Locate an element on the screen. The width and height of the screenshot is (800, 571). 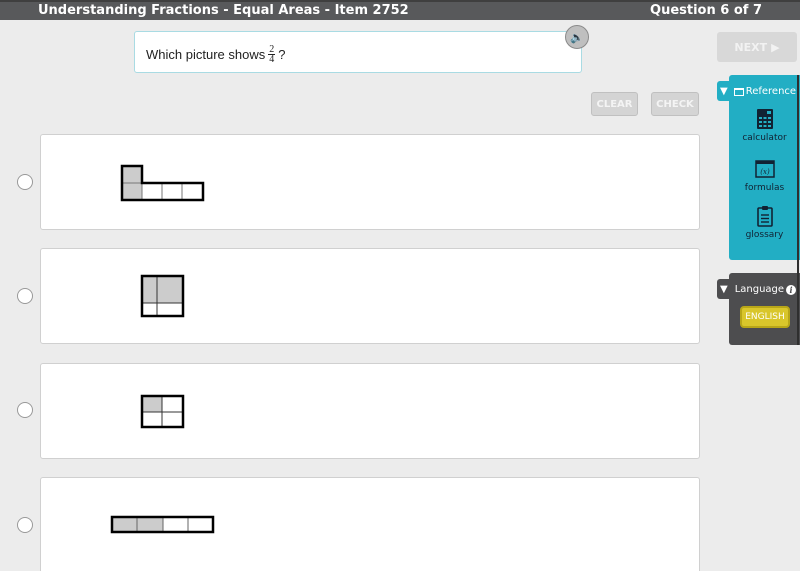
glossary-tool: glossary is located at coordinates (764, 222).